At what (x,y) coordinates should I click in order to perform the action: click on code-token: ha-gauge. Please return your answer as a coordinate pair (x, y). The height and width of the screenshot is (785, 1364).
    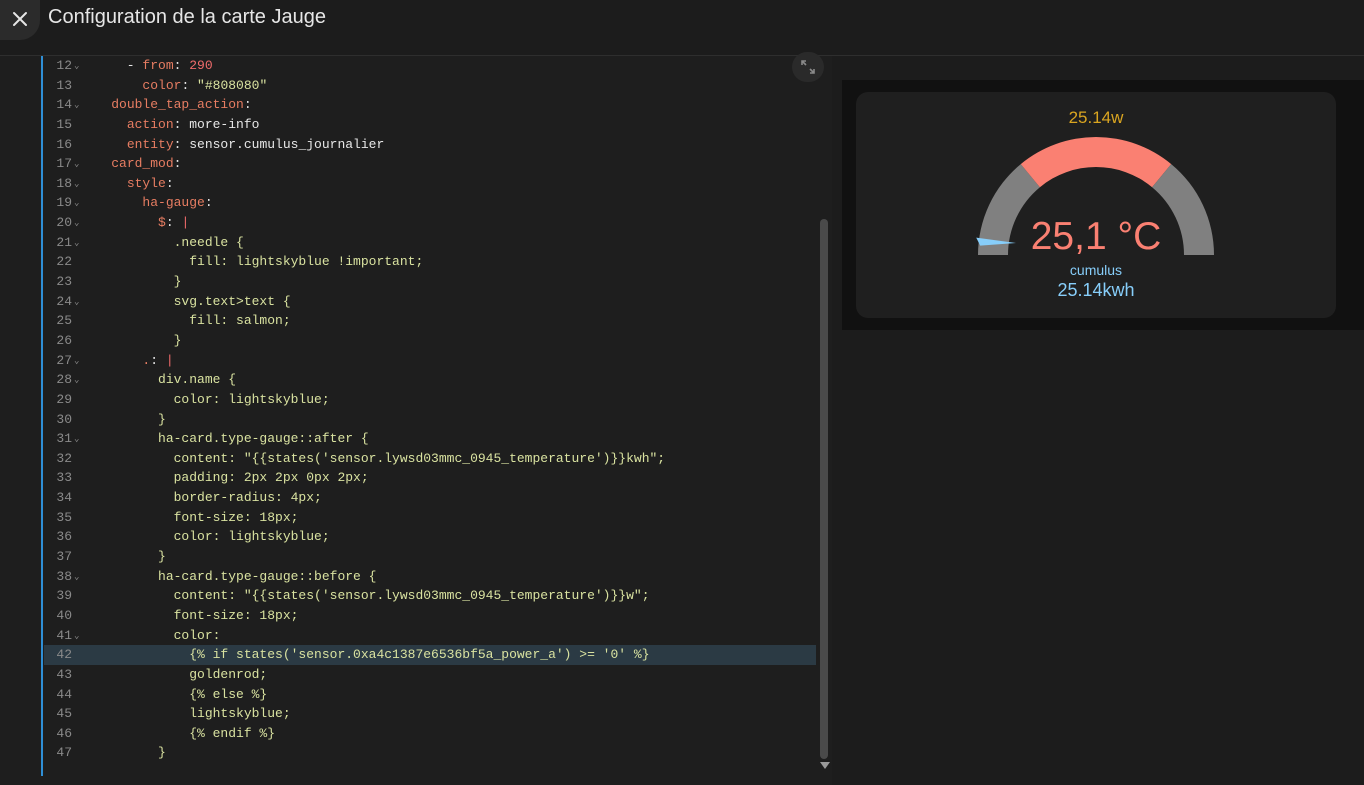
    Looking at the image, I should click on (173, 203).